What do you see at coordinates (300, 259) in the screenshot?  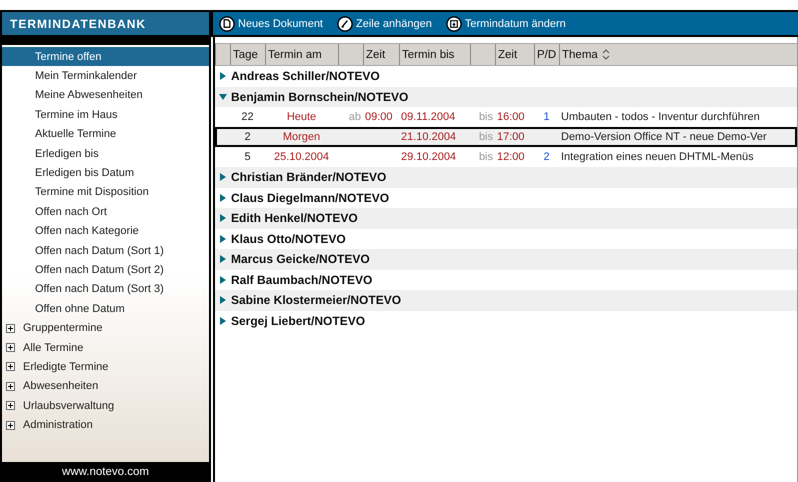 I see `group-name: Marcus Geicke/NOTEVO` at bounding box center [300, 259].